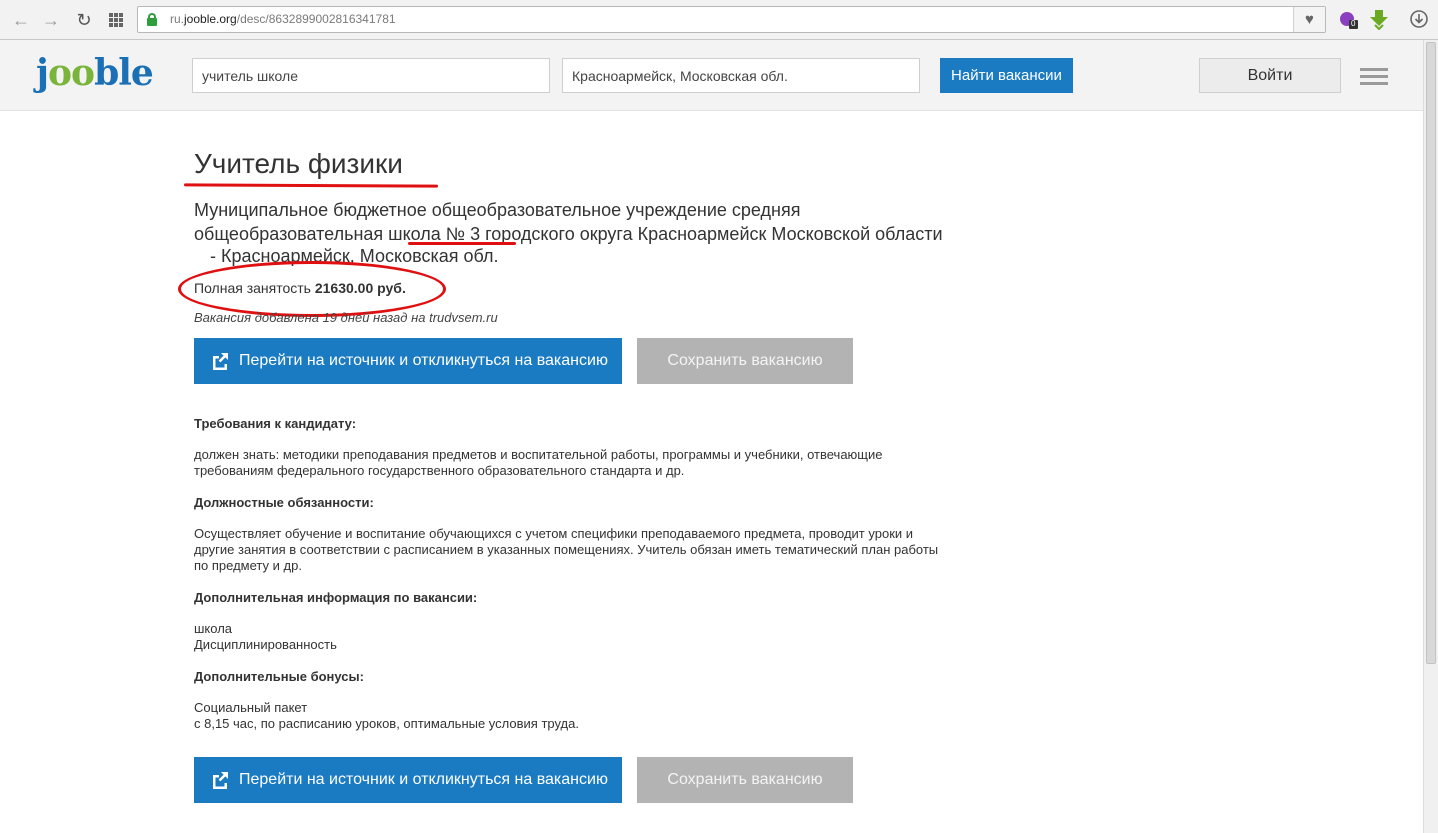  I want to click on additional-info-heading: Дополнительная информация по вакансии:, so click(336, 597).